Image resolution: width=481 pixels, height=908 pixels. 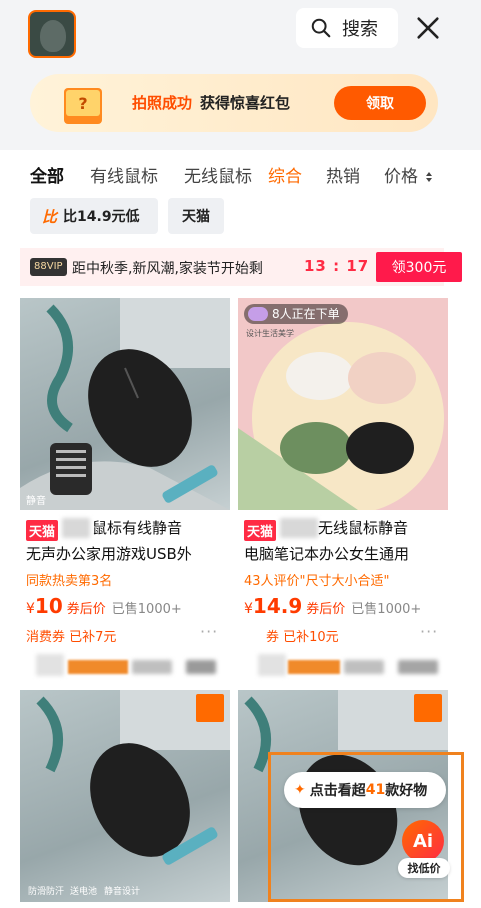 I want to click on price-value: 14.9, so click(x=277, y=606).